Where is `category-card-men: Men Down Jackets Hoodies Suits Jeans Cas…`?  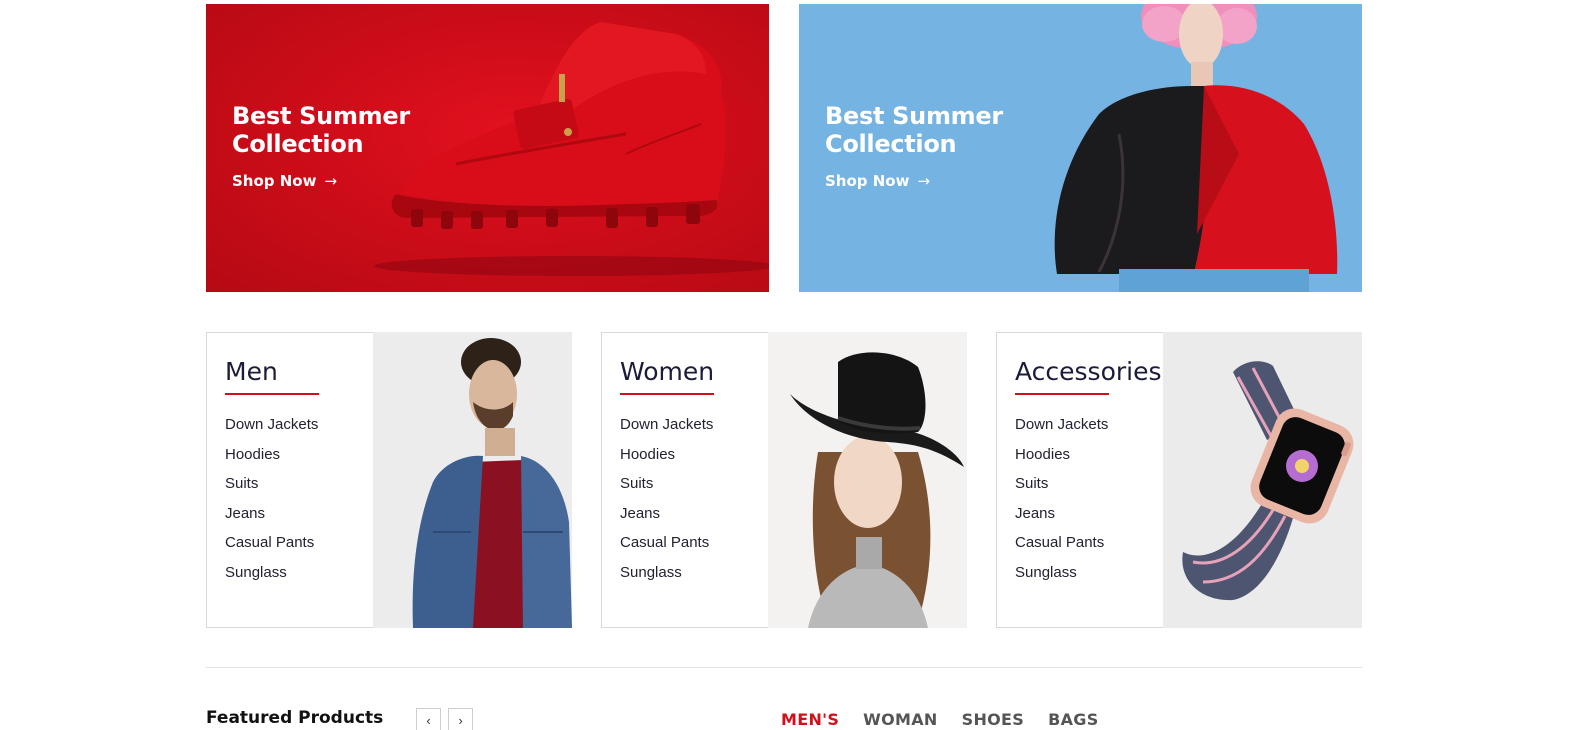
category-card-men: Men Down Jackets Hoodies Suits Jeans Cas… is located at coordinates (389, 480).